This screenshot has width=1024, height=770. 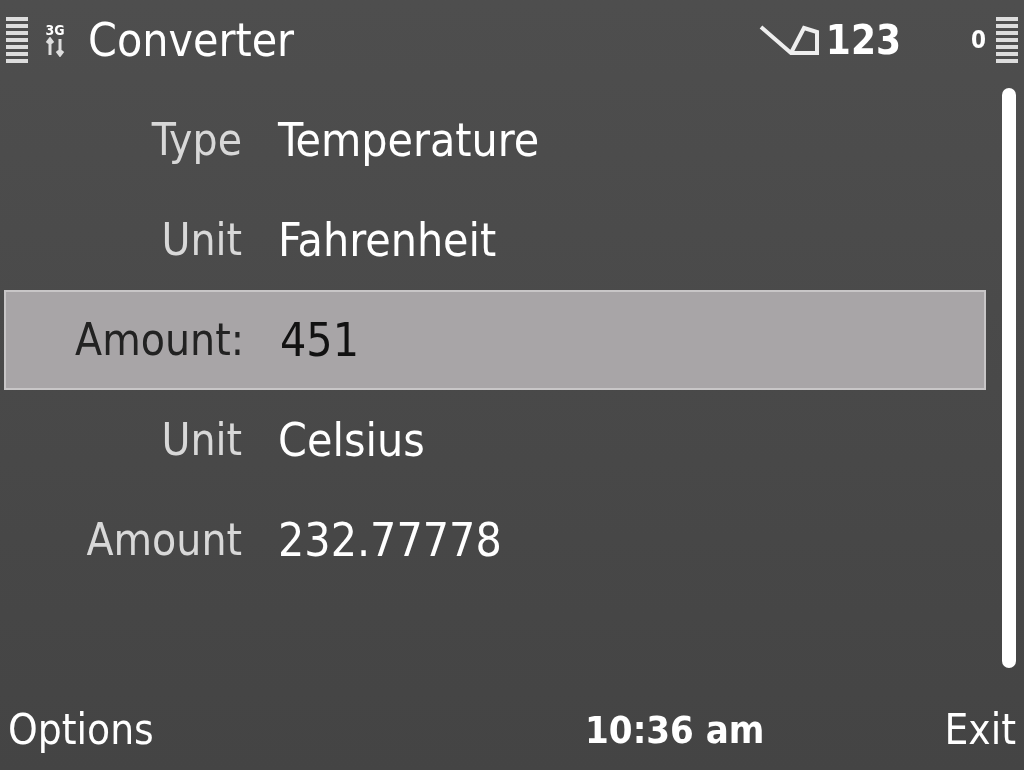 I want to click on options-softkey: Options, so click(x=81, y=730).